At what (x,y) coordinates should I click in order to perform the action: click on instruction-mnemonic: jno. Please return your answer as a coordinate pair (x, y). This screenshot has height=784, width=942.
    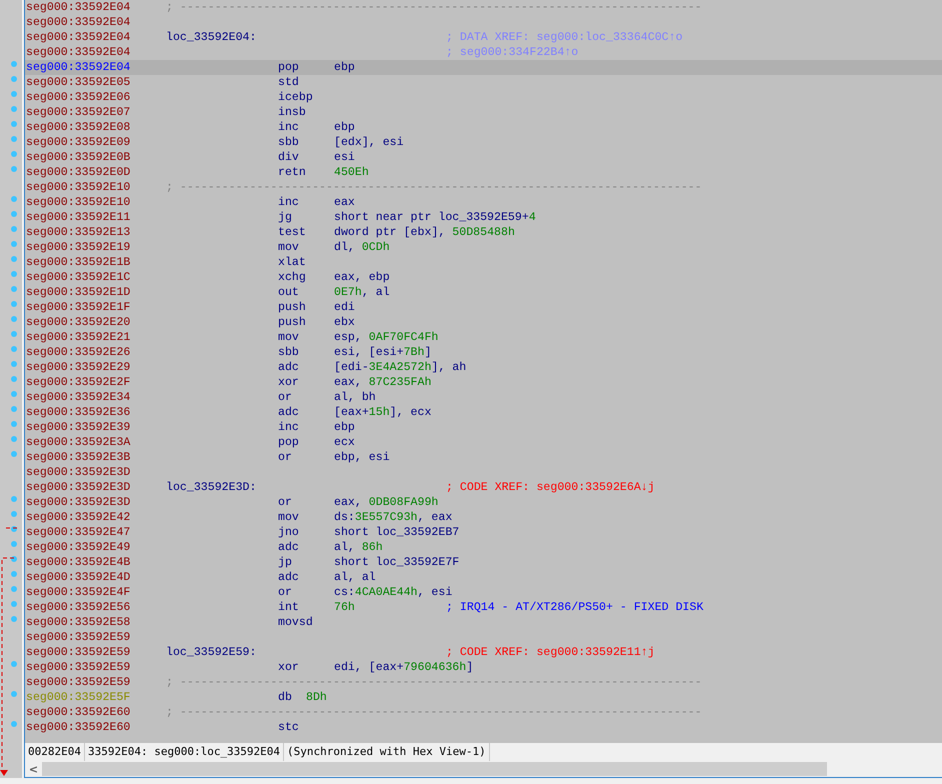
    Looking at the image, I should click on (289, 532).